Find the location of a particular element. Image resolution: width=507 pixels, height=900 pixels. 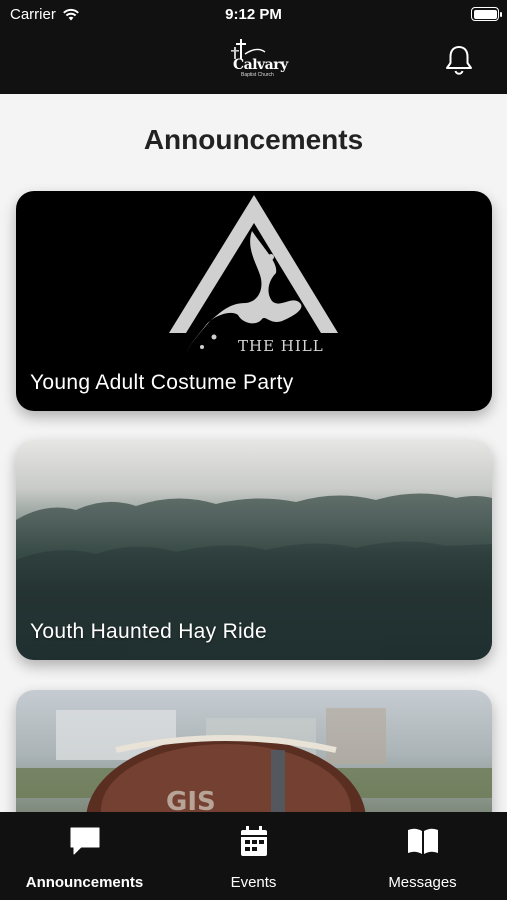

status-bar: Carrier 9:12 PM is located at coordinates (253, 15).